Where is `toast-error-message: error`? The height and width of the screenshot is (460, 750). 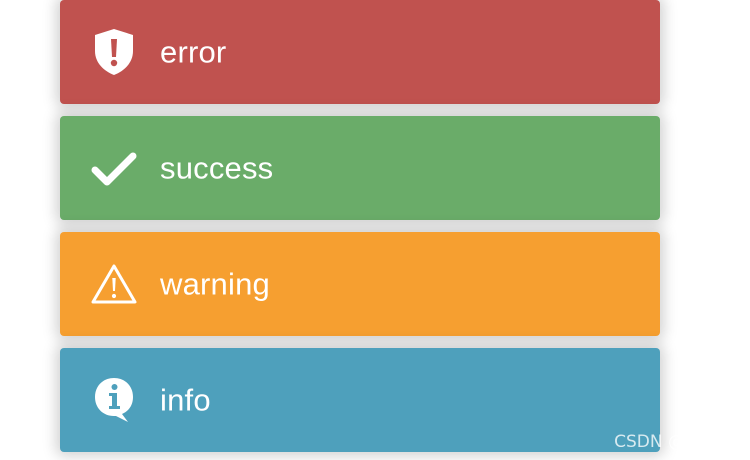 toast-error-message: error is located at coordinates (193, 52).